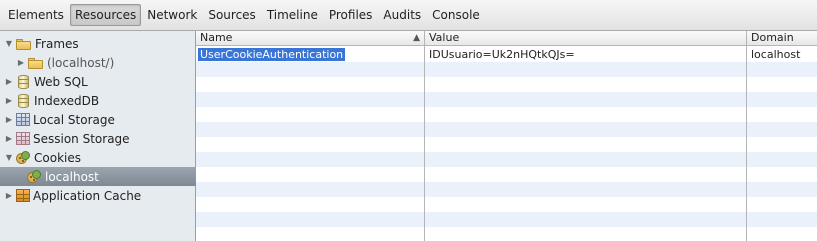 This screenshot has height=241, width=817. Describe the element at coordinates (81, 62) in the screenshot. I see `sidebar-item-label: (localhost/)` at that location.